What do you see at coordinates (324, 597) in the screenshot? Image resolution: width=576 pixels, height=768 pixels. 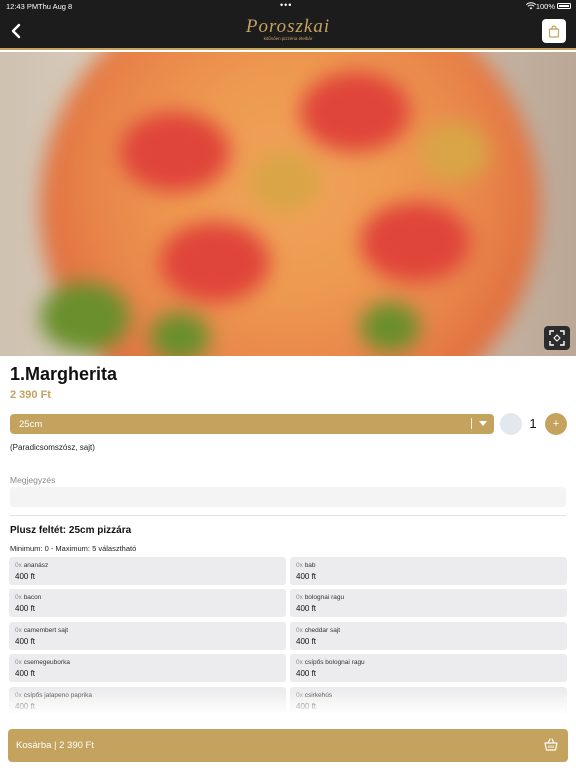 I see `extra-name: bolognai ragu` at bounding box center [324, 597].